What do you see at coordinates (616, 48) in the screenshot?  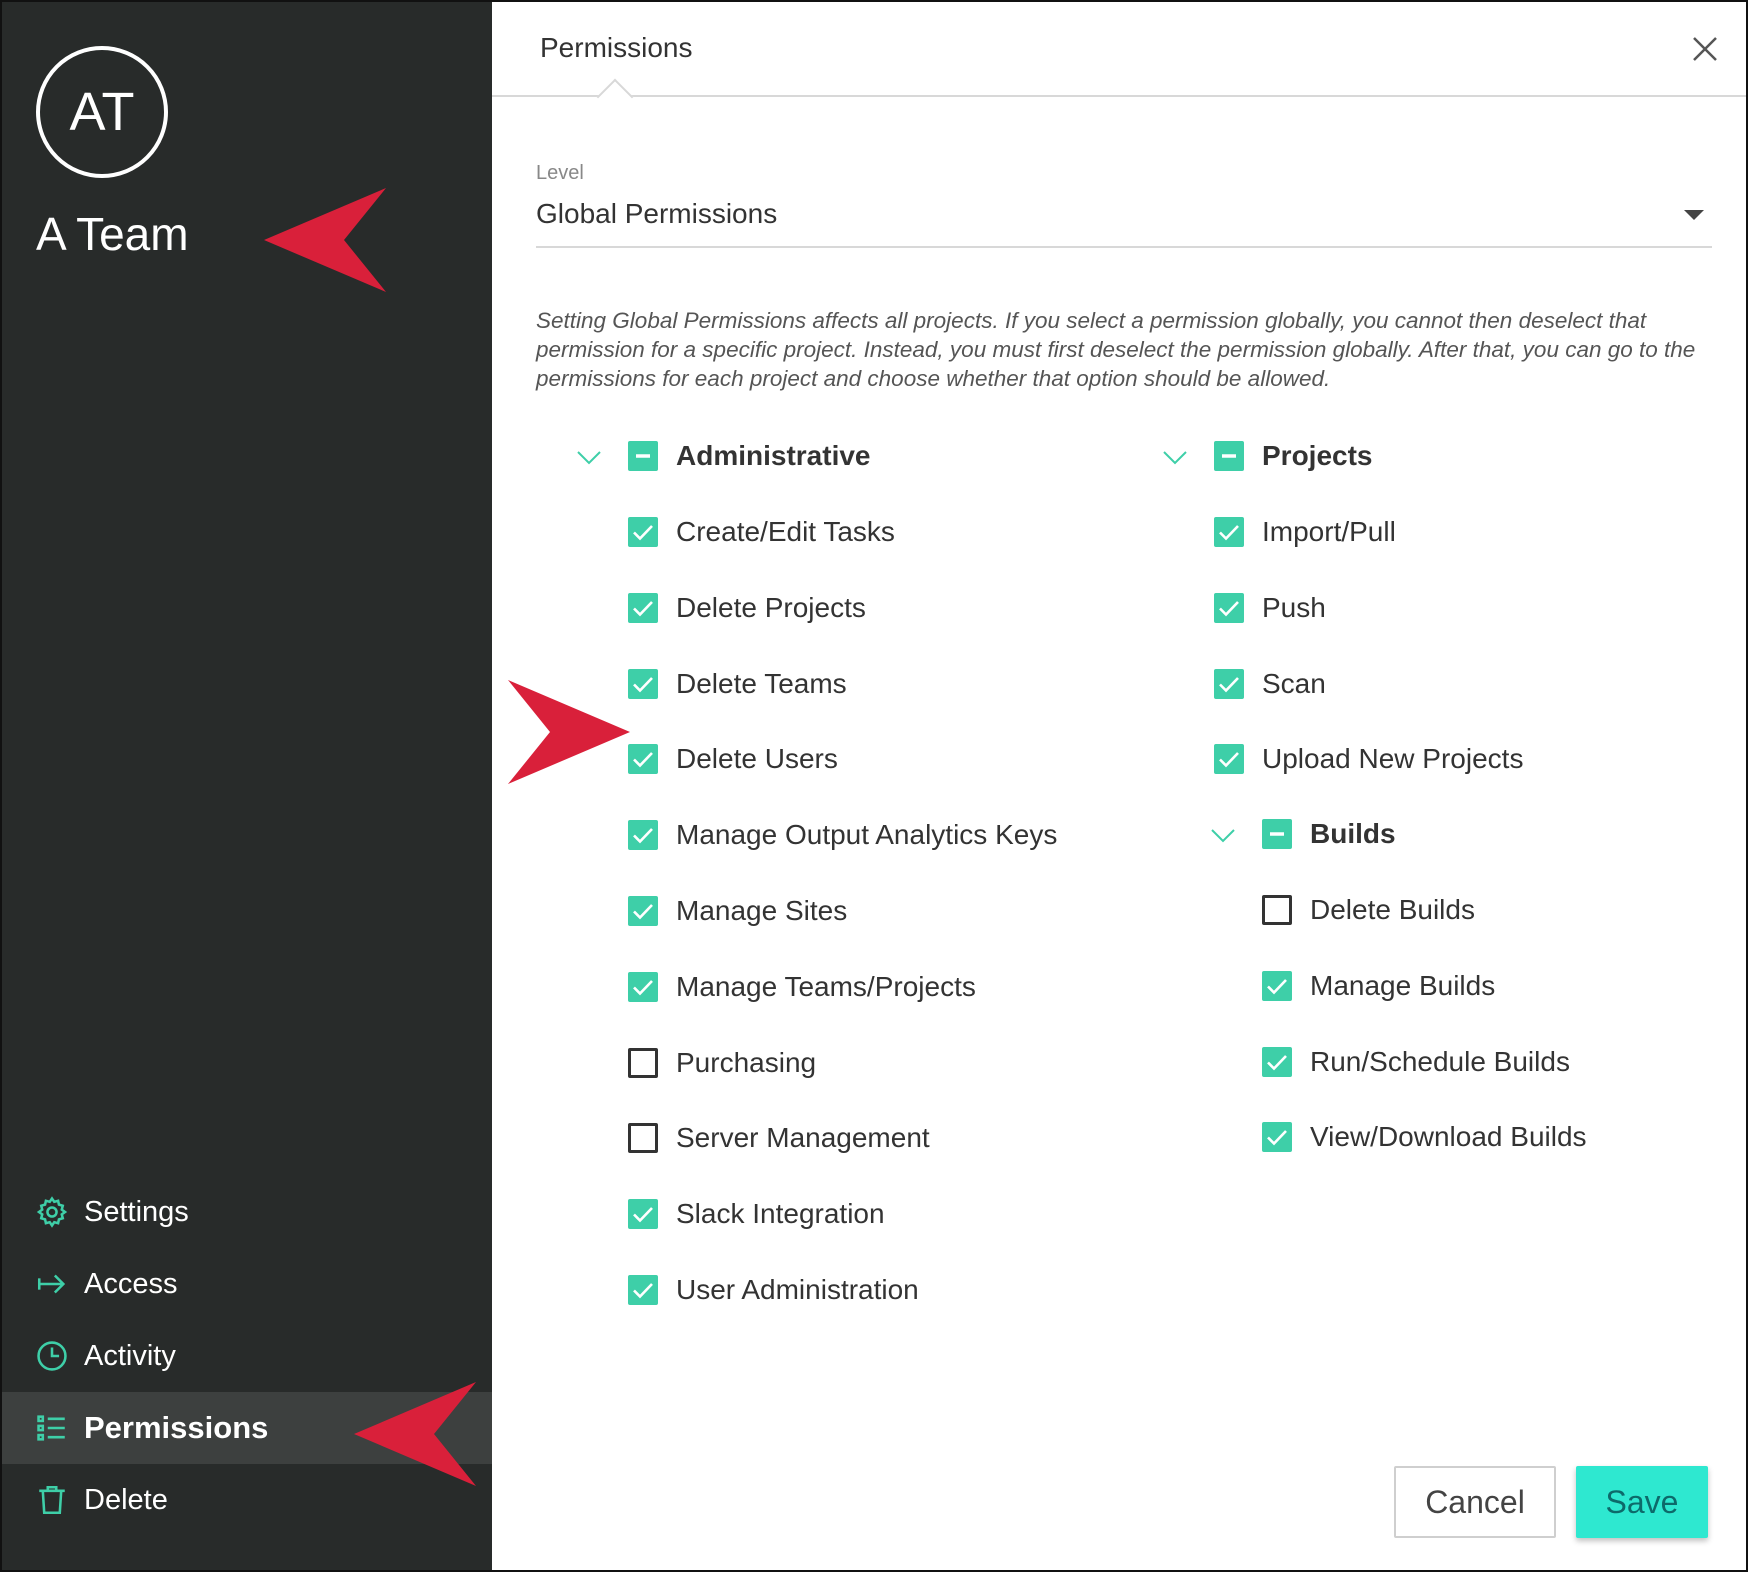 I see `tab-permissions: Permissions` at bounding box center [616, 48].